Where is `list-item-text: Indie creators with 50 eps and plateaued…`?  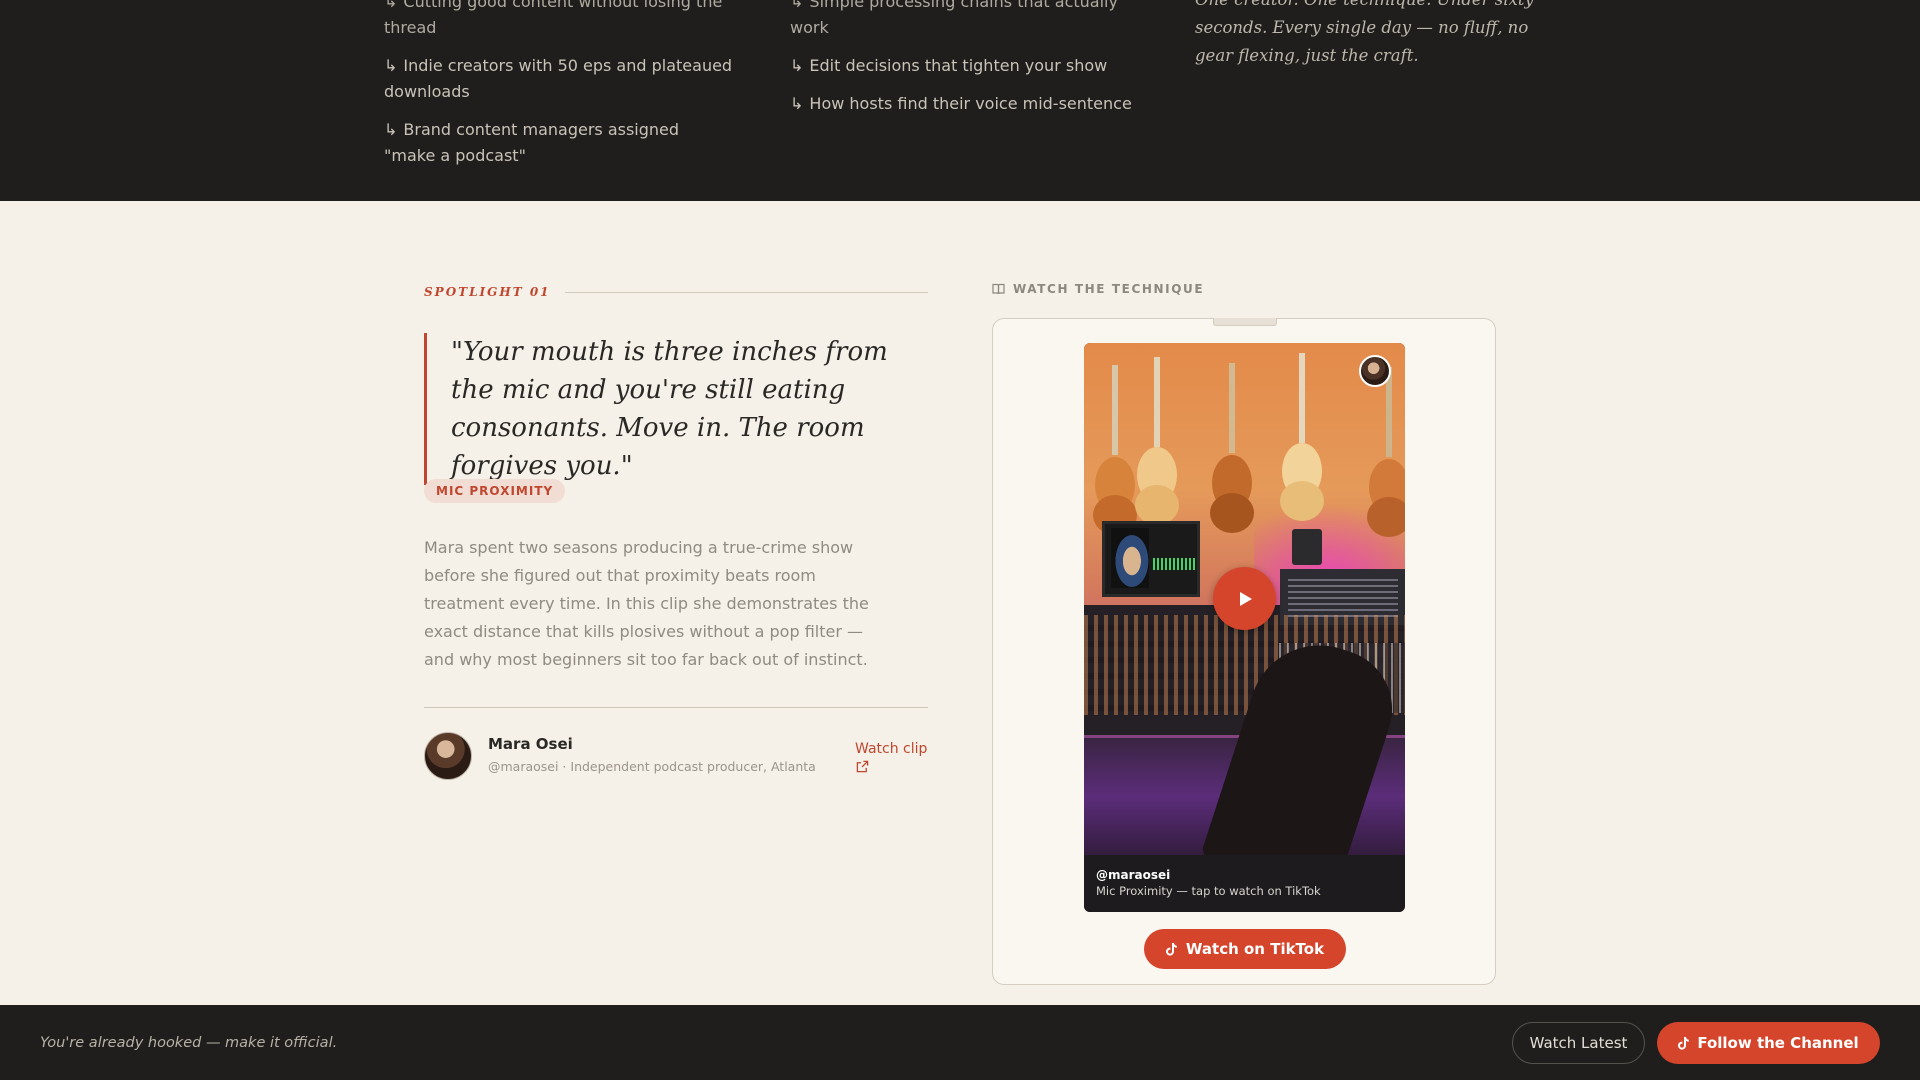
list-item-text: Indie creators with 50 eps and plateaued… is located at coordinates (558, 78).